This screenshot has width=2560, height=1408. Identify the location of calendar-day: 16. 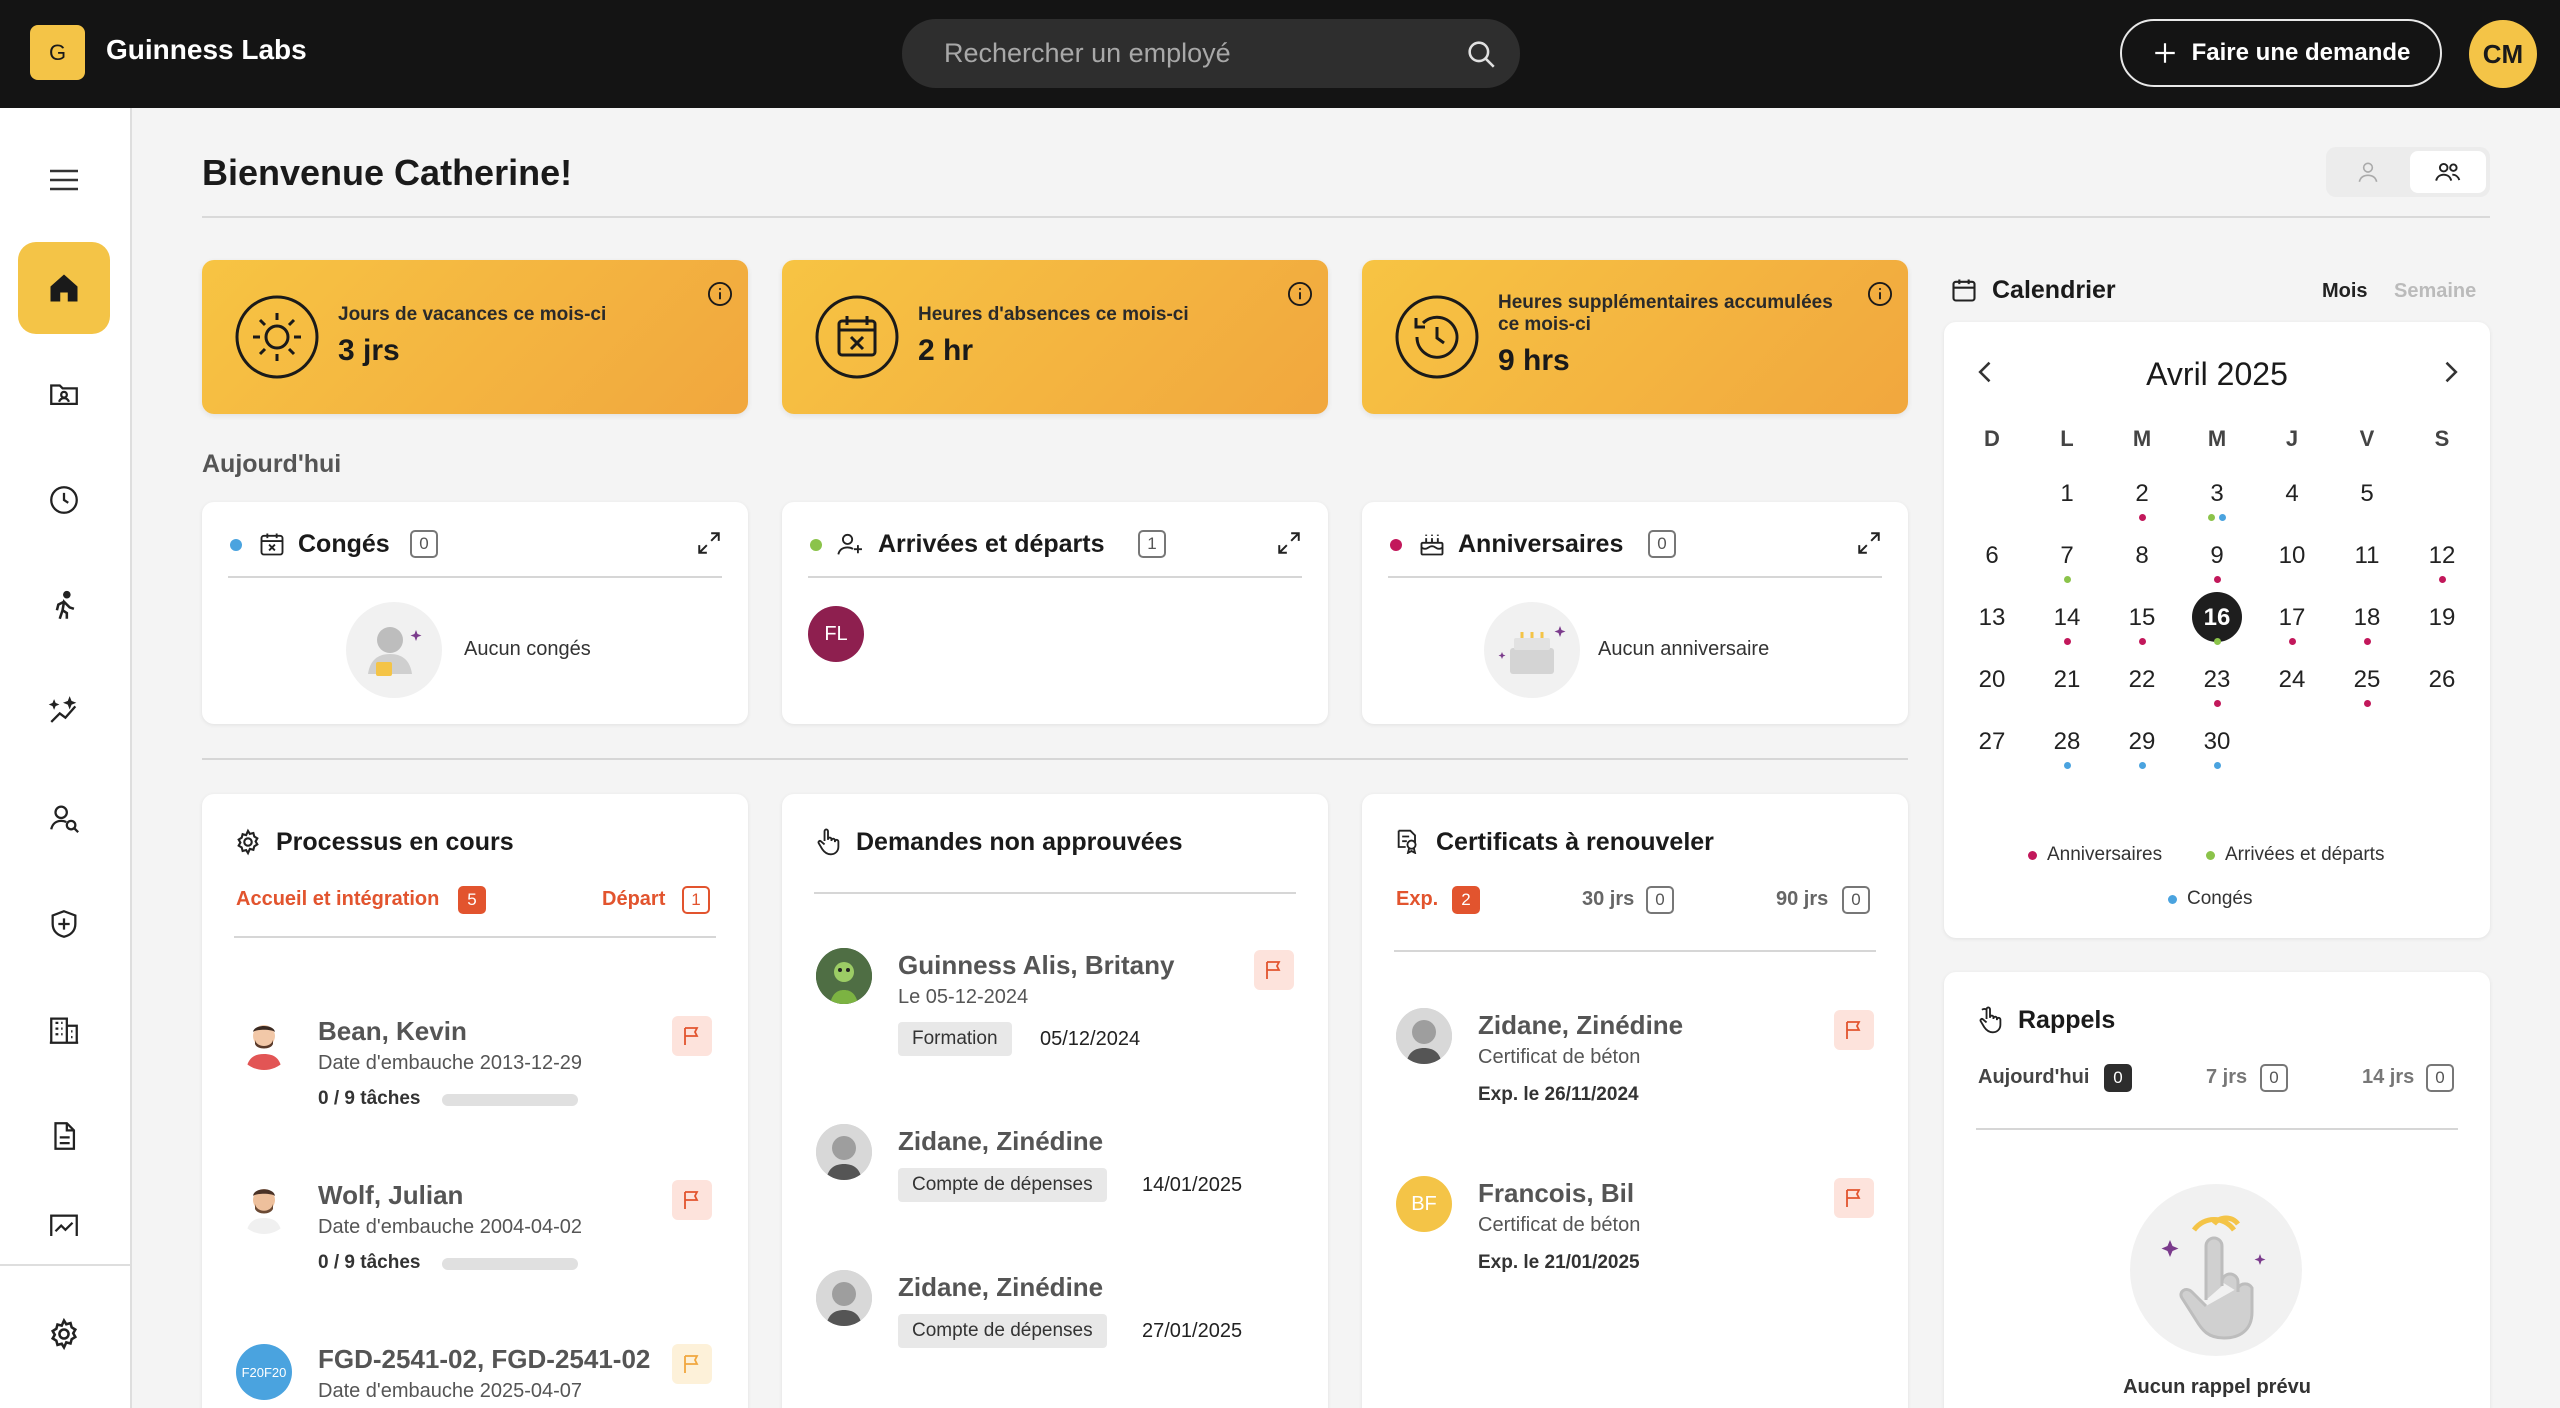
(2217, 618).